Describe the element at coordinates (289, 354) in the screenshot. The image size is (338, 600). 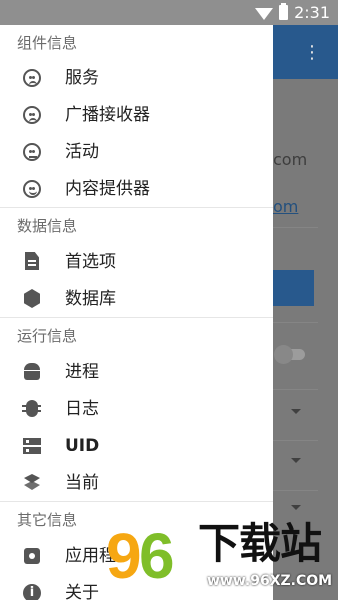
I see `background-toggle` at that location.